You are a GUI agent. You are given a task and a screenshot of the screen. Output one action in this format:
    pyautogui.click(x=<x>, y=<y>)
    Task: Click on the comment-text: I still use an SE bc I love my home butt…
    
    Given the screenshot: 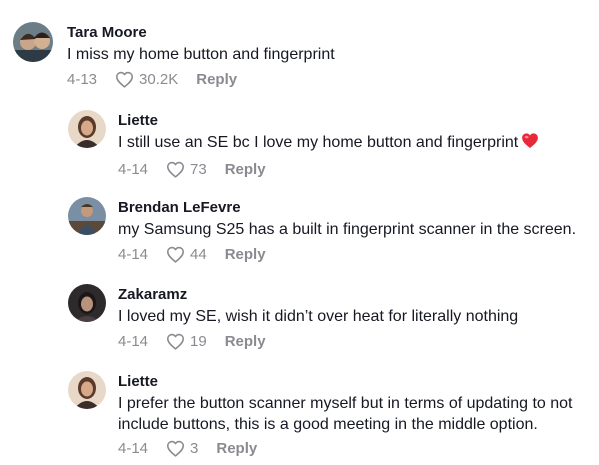 What is the action you would take?
    pyautogui.click(x=328, y=143)
    